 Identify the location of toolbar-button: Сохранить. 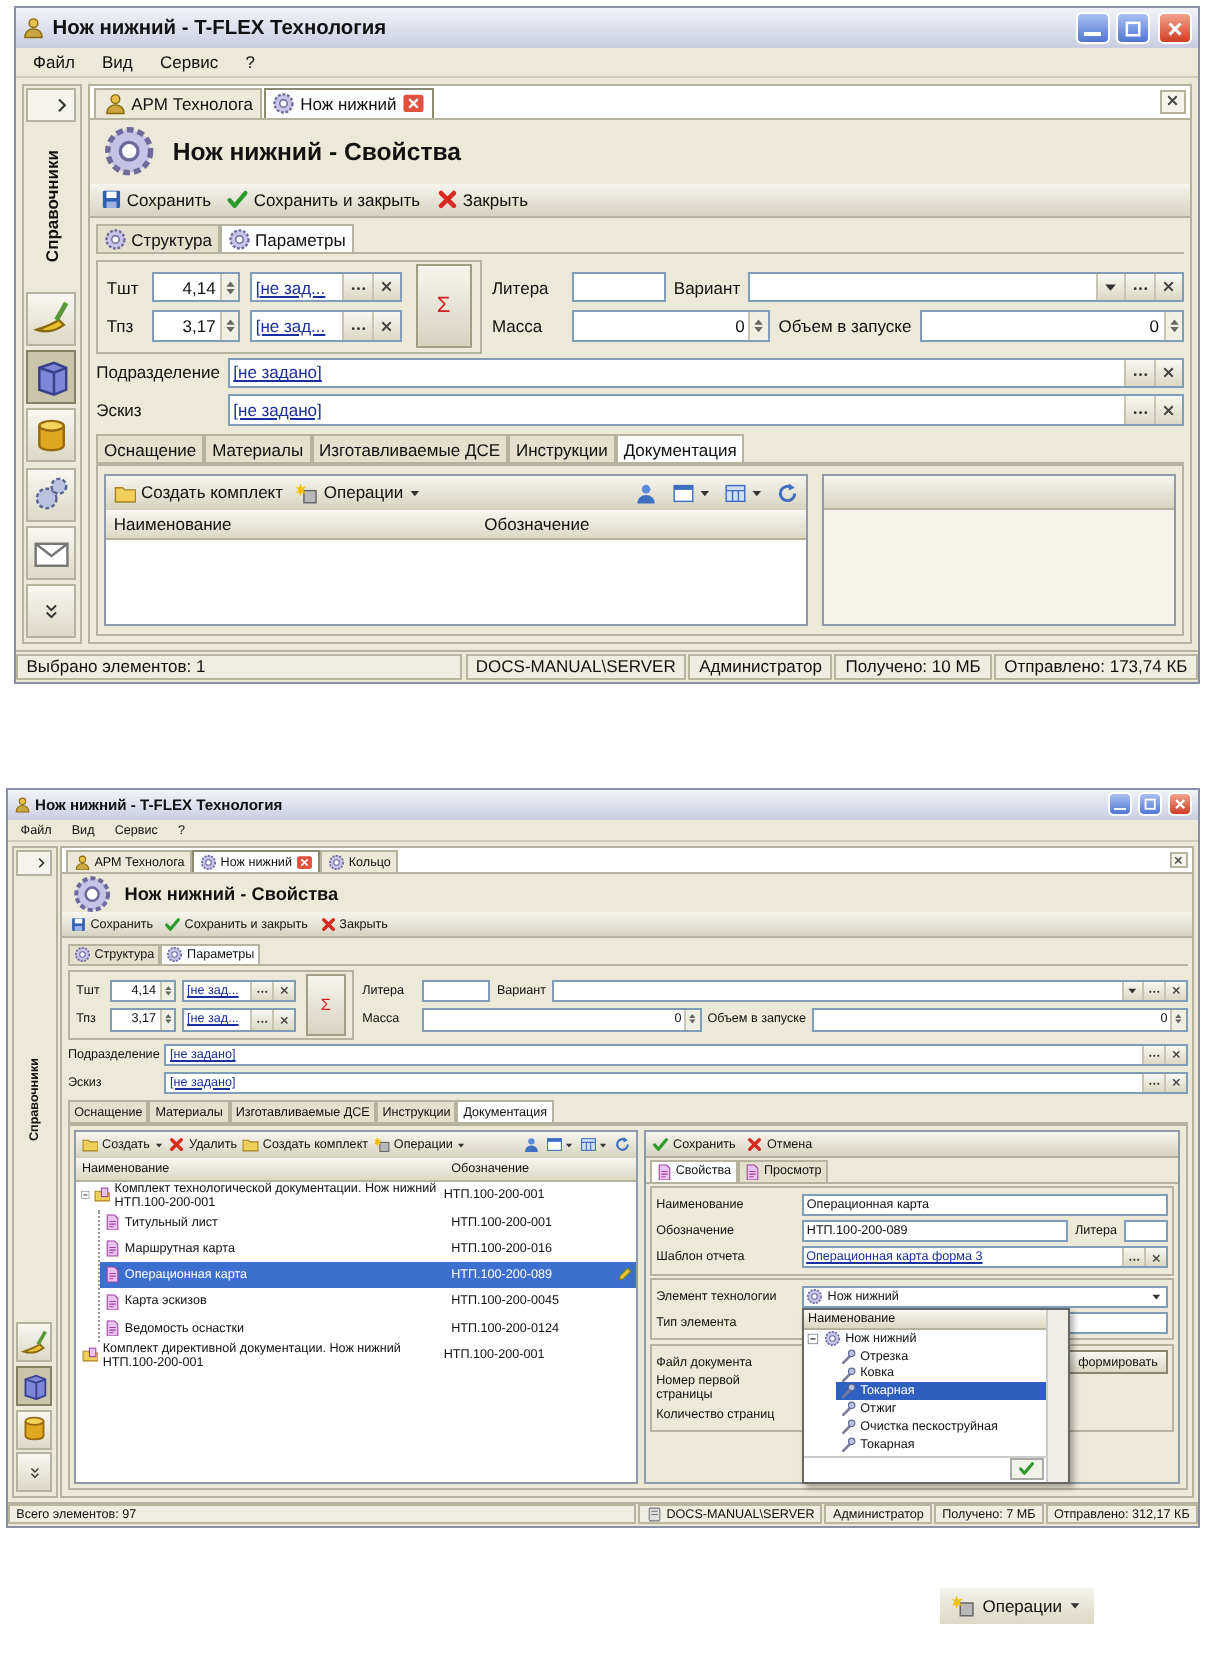
(155, 200).